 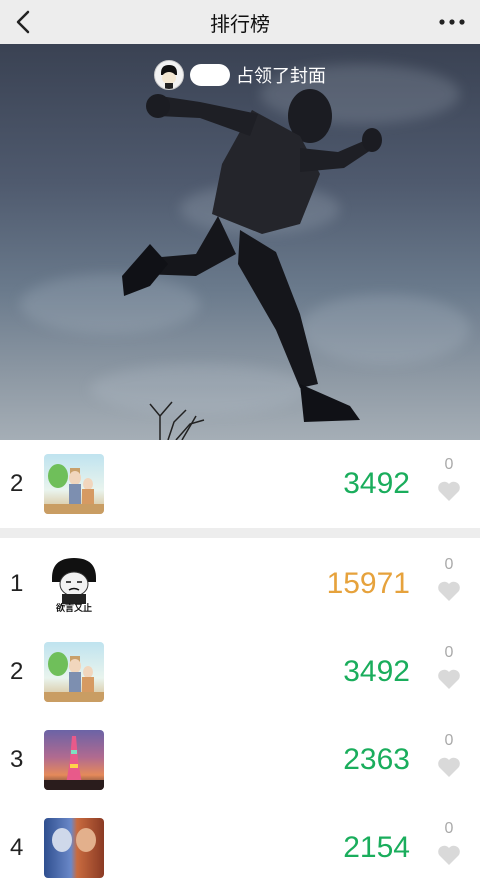 I want to click on cover-owner-banner: 占领了封面, so click(x=240, y=75).